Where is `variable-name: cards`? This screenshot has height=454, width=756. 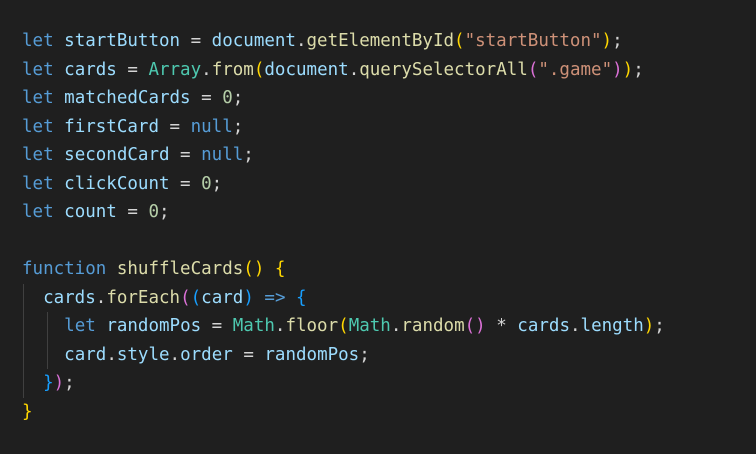
variable-name: cards is located at coordinates (90, 69).